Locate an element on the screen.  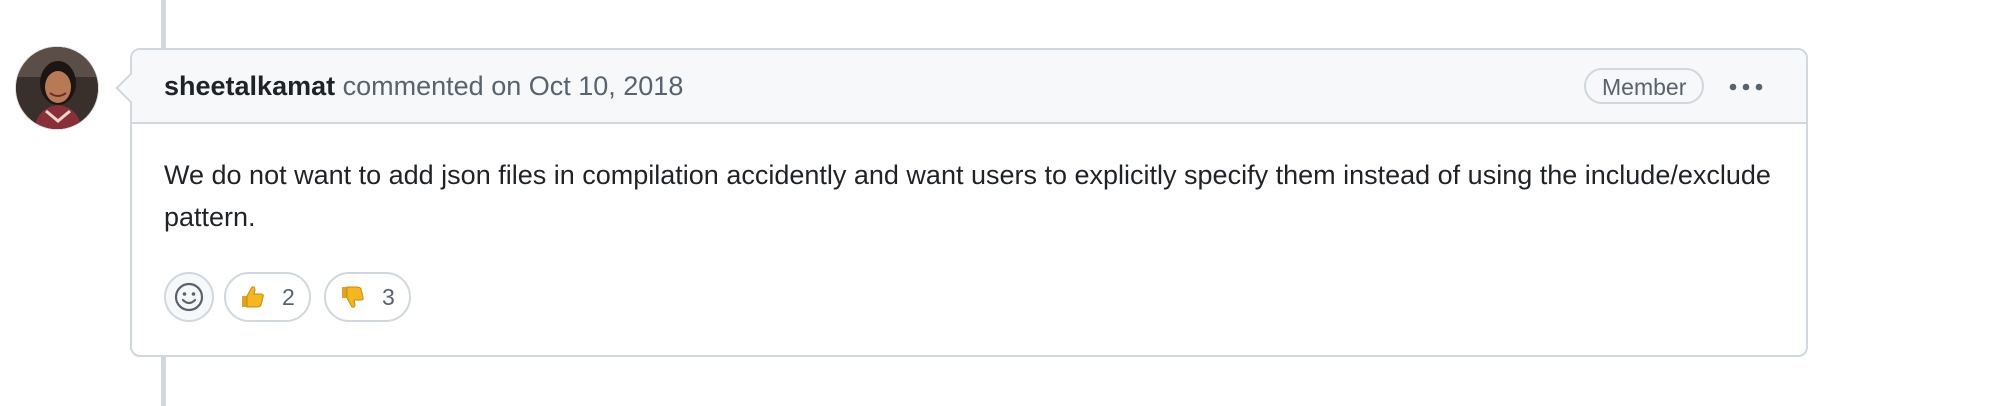
add-reaction-button is located at coordinates (189, 297).